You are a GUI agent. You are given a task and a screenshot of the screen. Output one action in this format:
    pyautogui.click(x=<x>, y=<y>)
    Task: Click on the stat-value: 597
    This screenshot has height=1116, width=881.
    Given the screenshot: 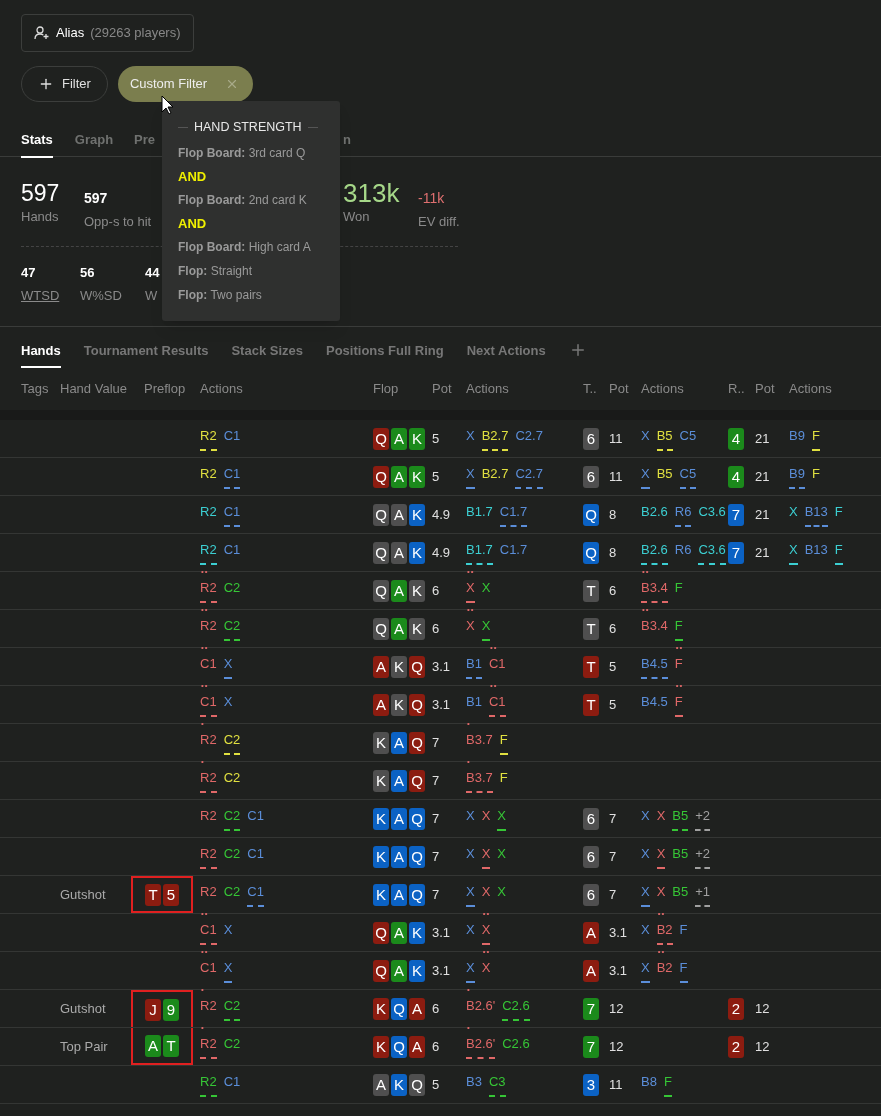 What is the action you would take?
    pyautogui.click(x=96, y=198)
    